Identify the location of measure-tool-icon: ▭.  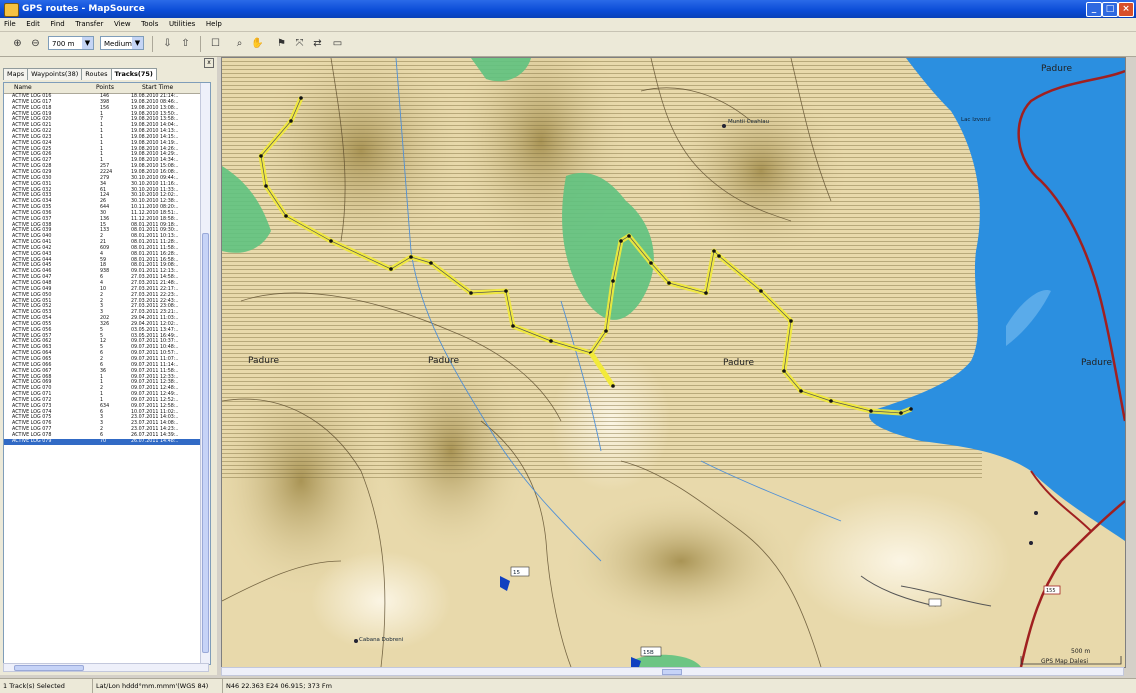
(337, 43).